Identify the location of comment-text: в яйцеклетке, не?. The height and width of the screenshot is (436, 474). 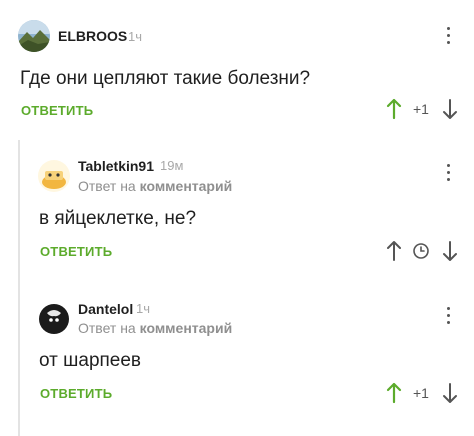
(118, 218).